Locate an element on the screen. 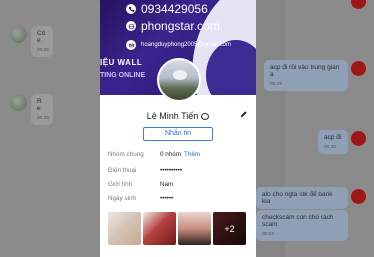 The width and height of the screenshot is (374, 257). cover-phone-line: 0934429056 is located at coordinates (167, 9).